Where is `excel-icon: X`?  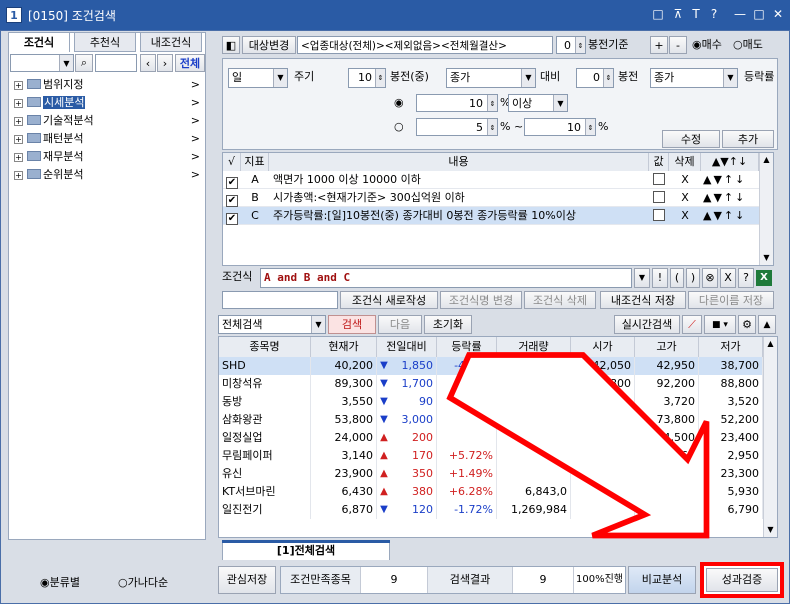
excel-icon: X is located at coordinates (764, 278).